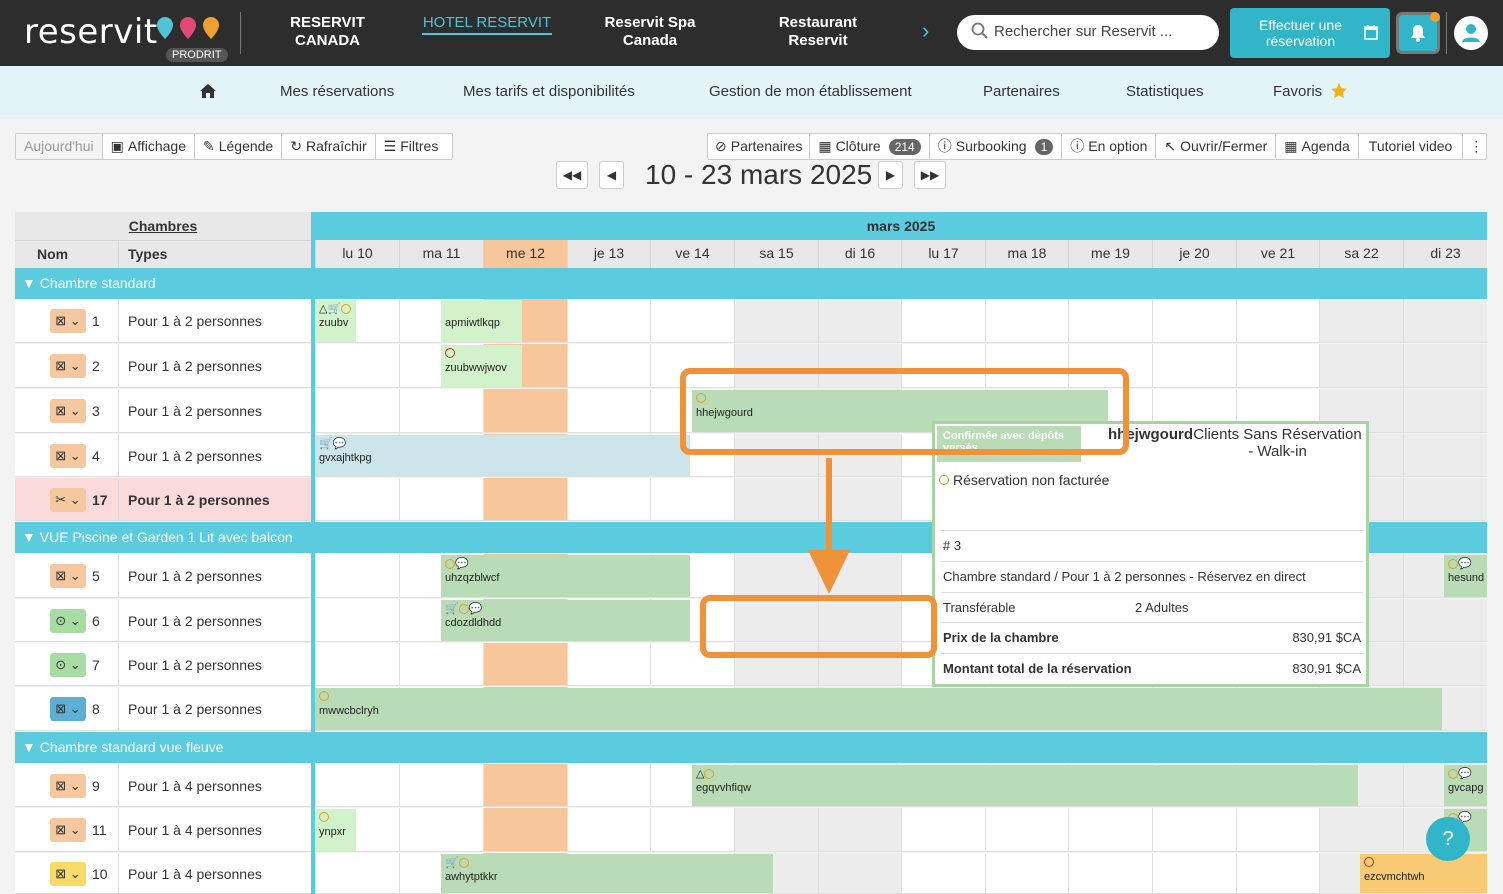 Image resolution: width=1503 pixels, height=894 pixels. What do you see at coordinates (163, 873) in the screenshot?
I see `room-row: ⊠ ⌄ 10 Pour 1 à 4 personnes` at bounding box center [163, 873].